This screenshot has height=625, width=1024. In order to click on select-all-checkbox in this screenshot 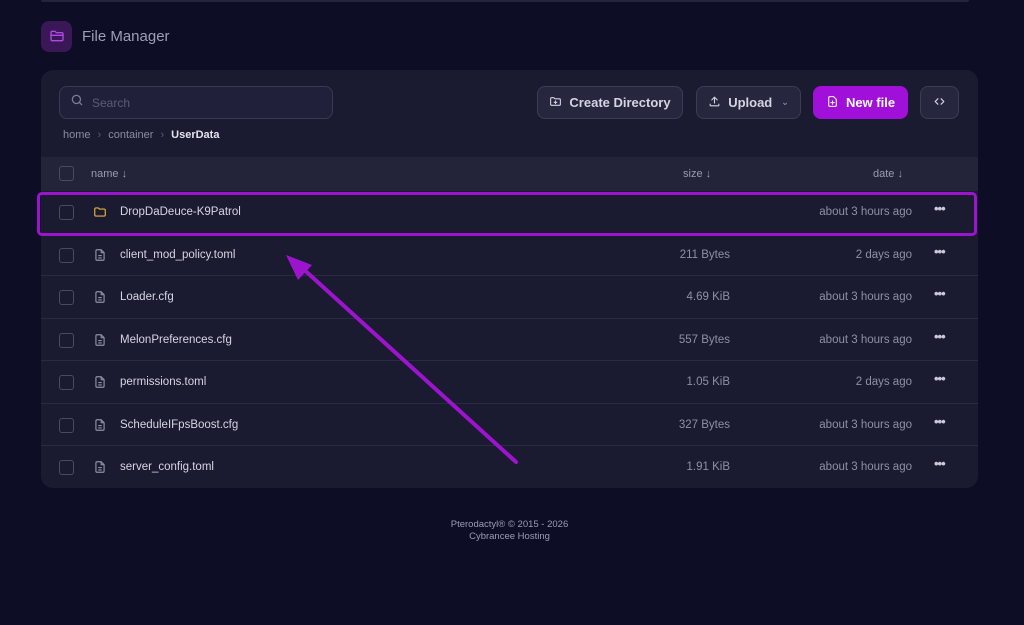, I will do `click(66, 173)`.